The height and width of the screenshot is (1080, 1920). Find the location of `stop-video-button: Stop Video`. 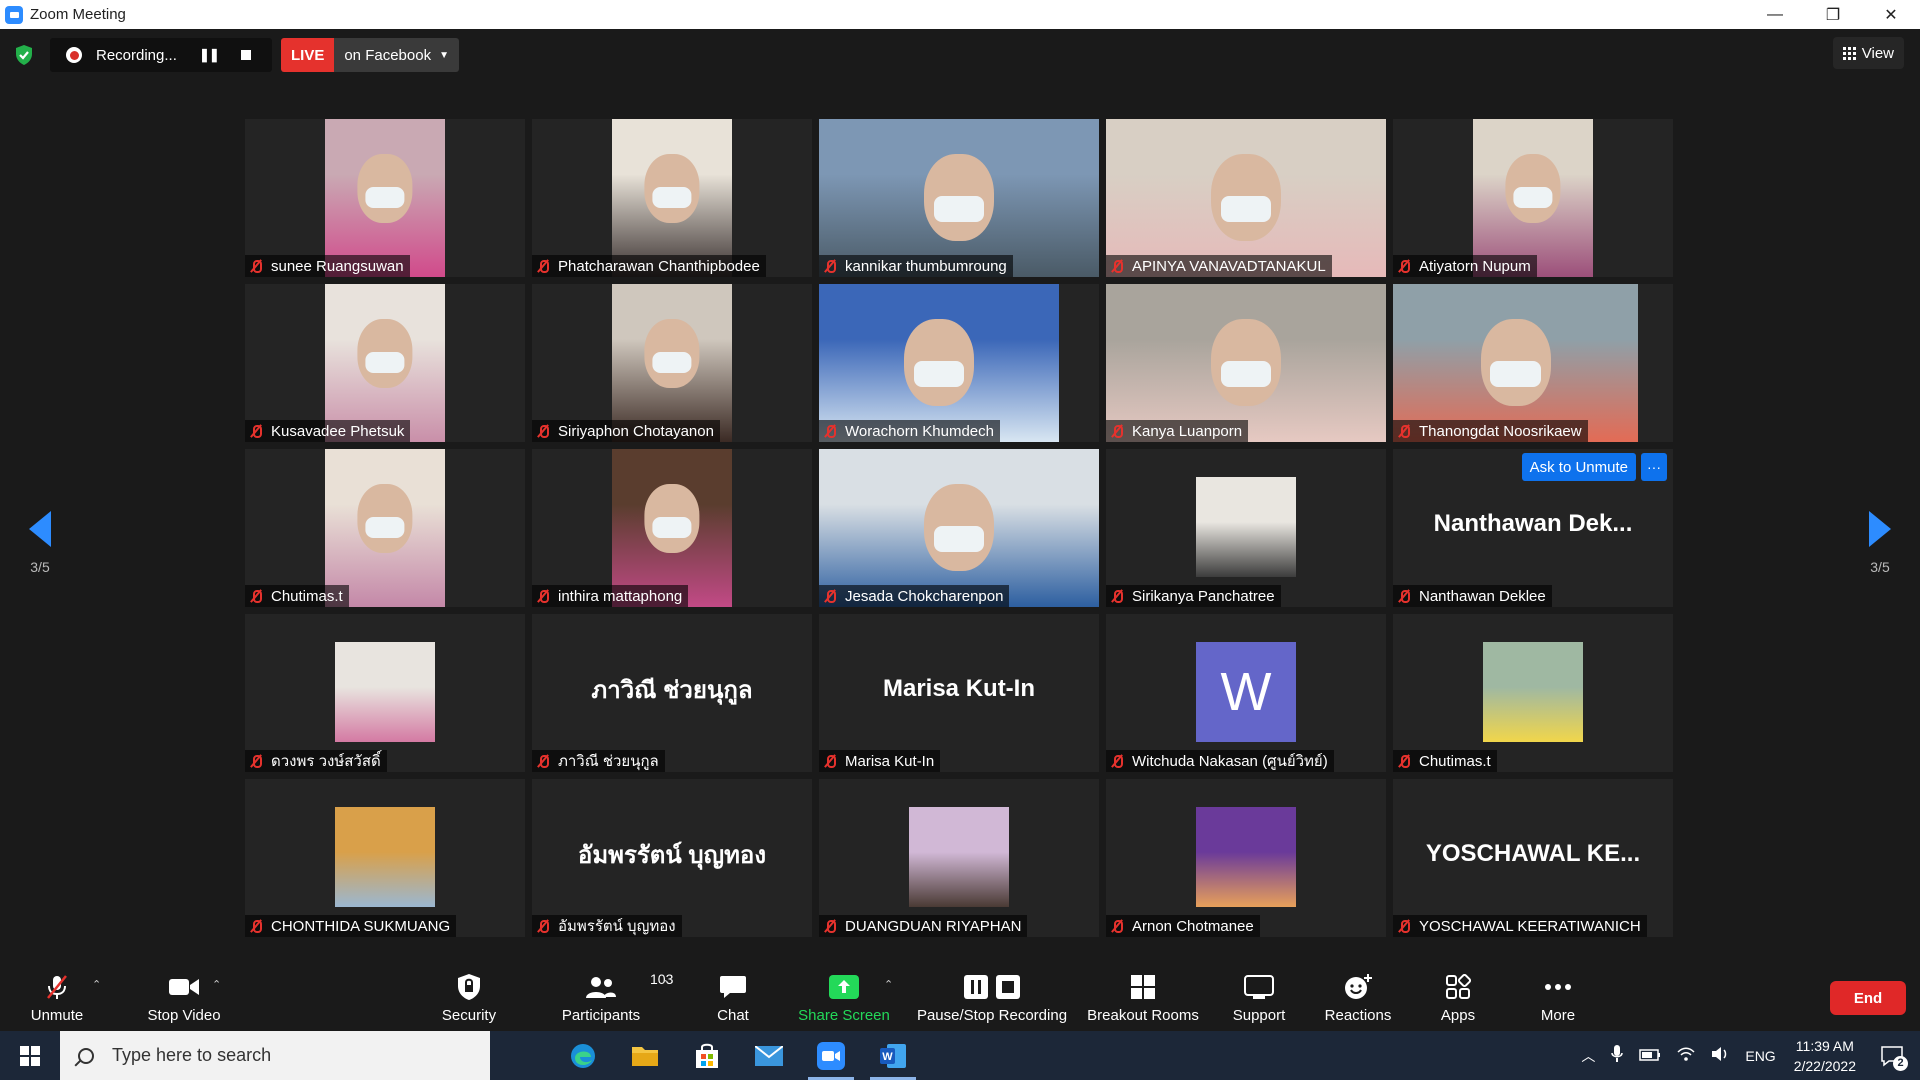

stop-video-button: Stop Video is located at coordinates (184, 991).